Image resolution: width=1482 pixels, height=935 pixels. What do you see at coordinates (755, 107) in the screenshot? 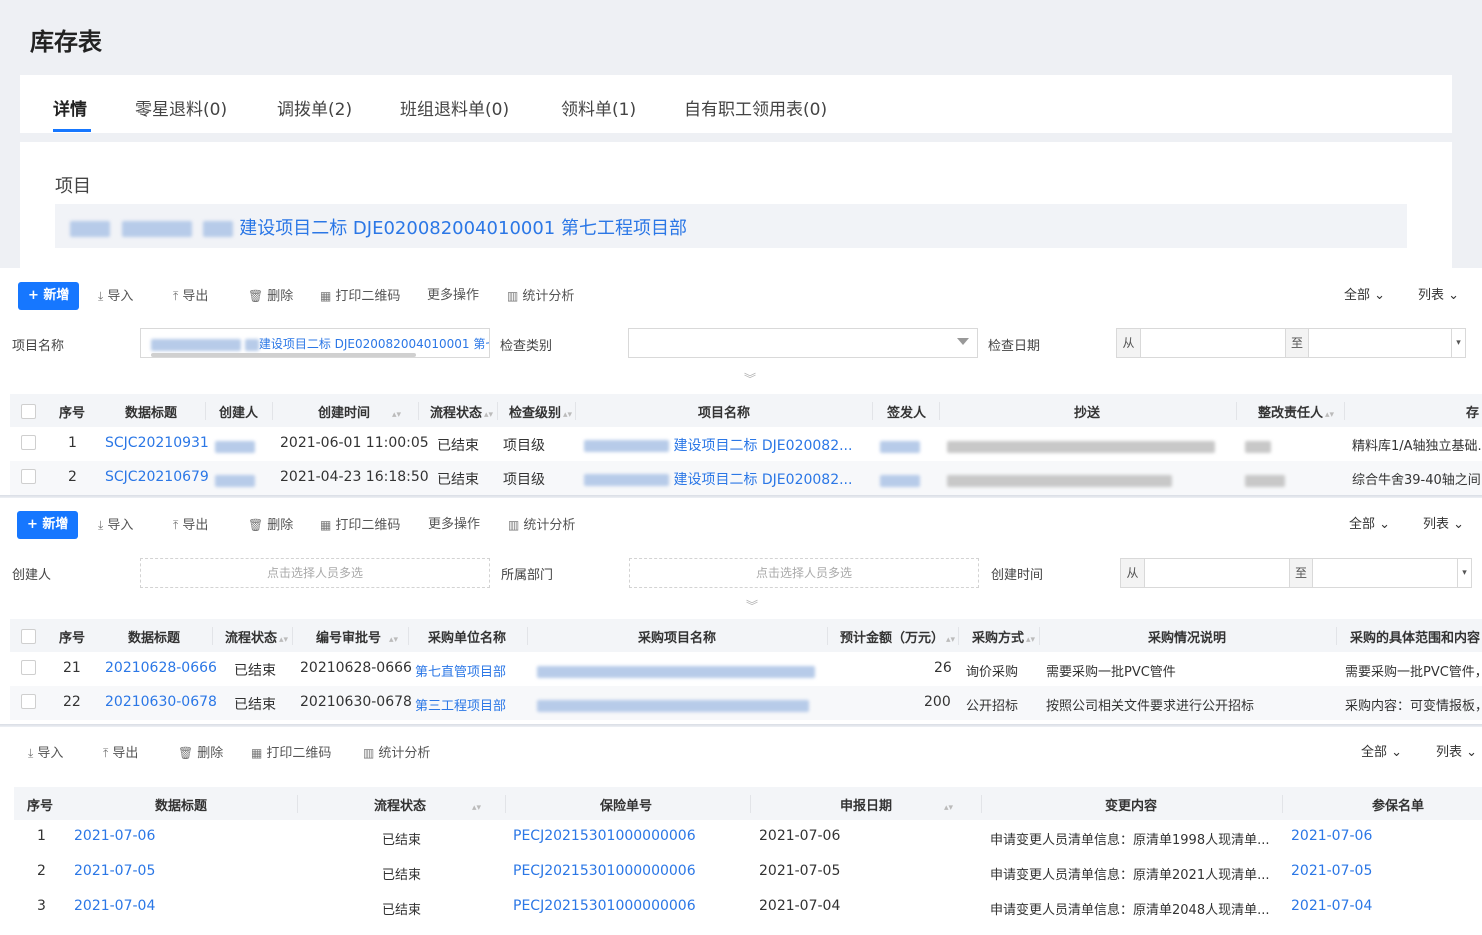
I see `tab-staff-usage: 自有职工领用表(0)` at bounding box center [755, 107].